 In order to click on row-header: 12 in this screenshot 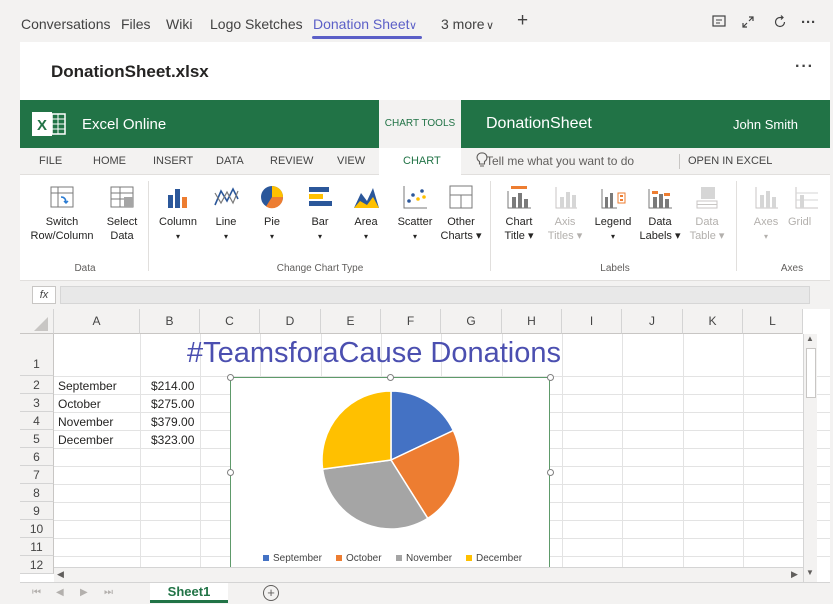, I will do `click(37, 565)`.